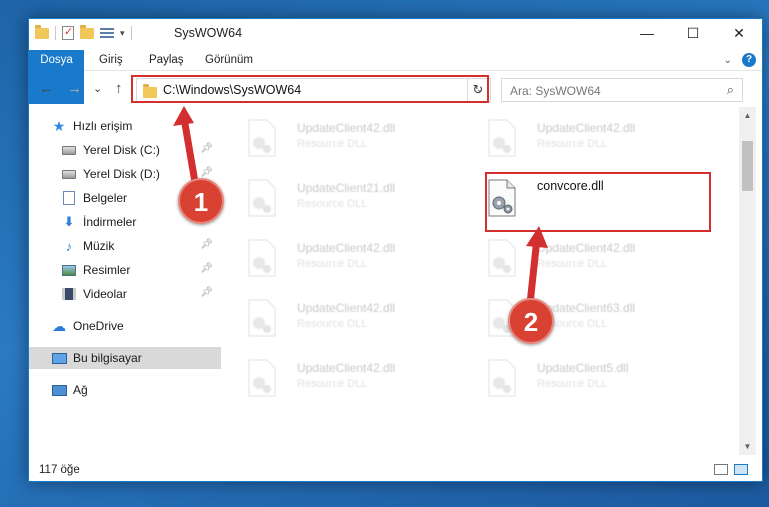  I want to click on details-view-icon, so click(721, 469).